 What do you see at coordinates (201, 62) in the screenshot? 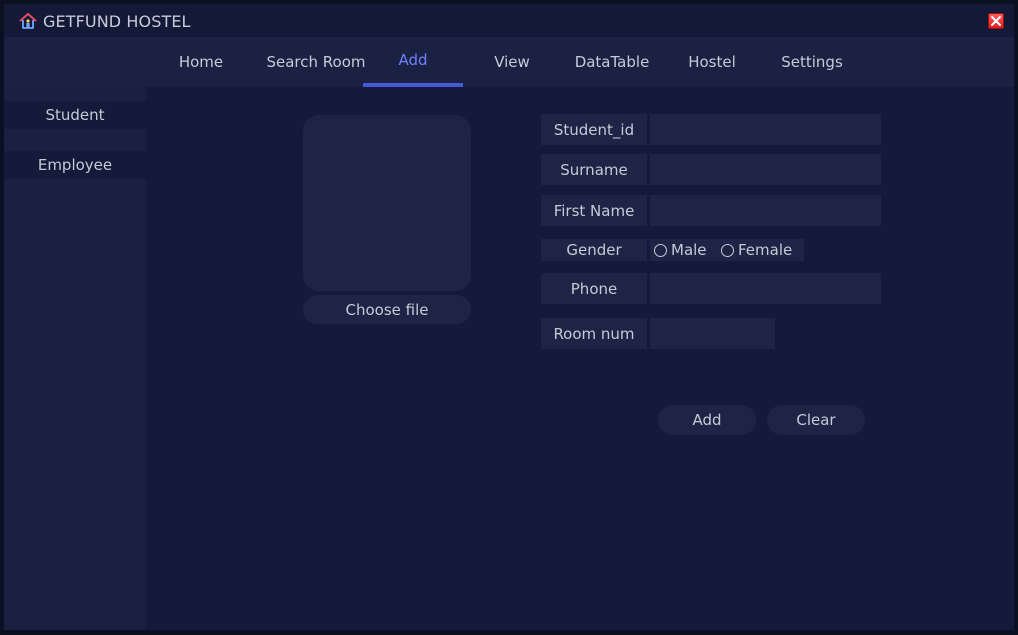
I see `tab-home: Home` at bounding box center [201, 62].